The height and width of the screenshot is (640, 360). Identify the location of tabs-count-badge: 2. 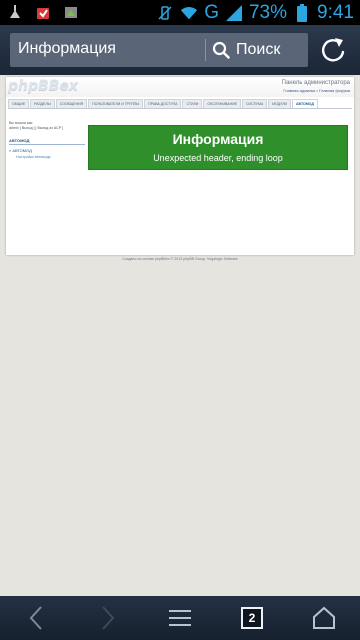
(252, 618).